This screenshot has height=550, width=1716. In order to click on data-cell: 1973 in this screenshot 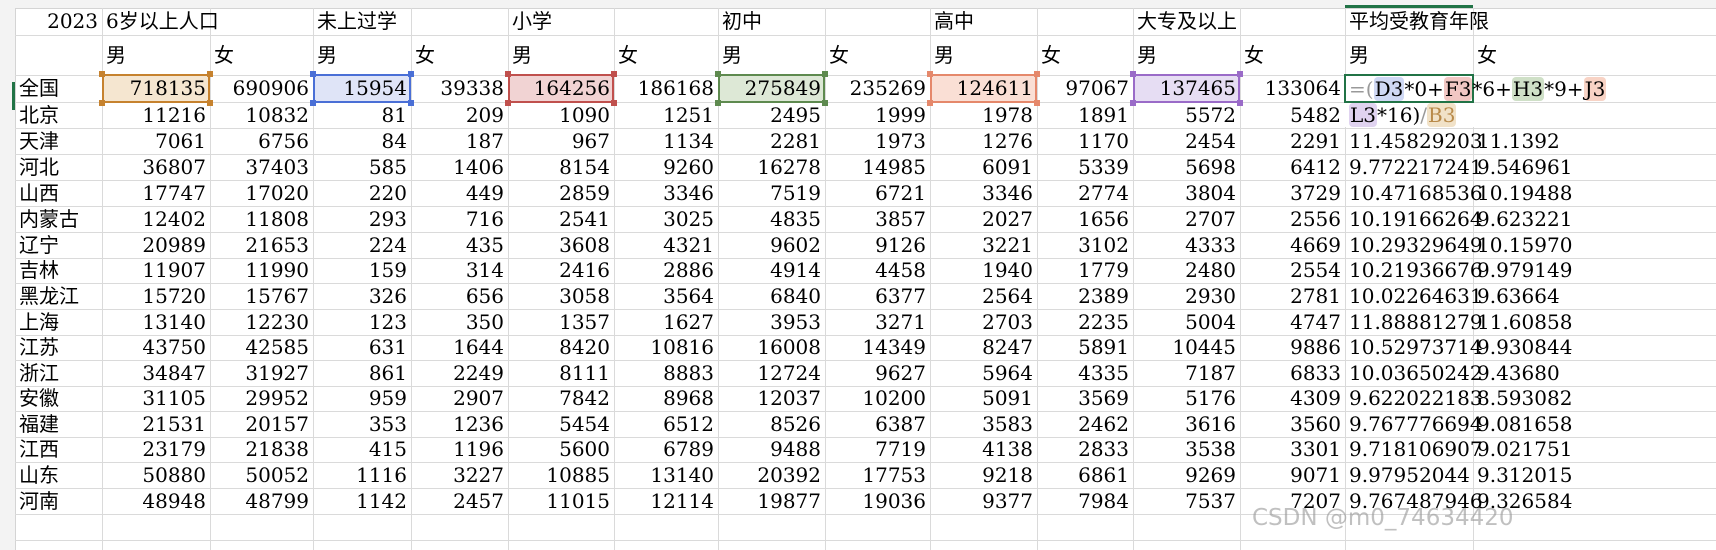, I will do `click(877, 141)`.